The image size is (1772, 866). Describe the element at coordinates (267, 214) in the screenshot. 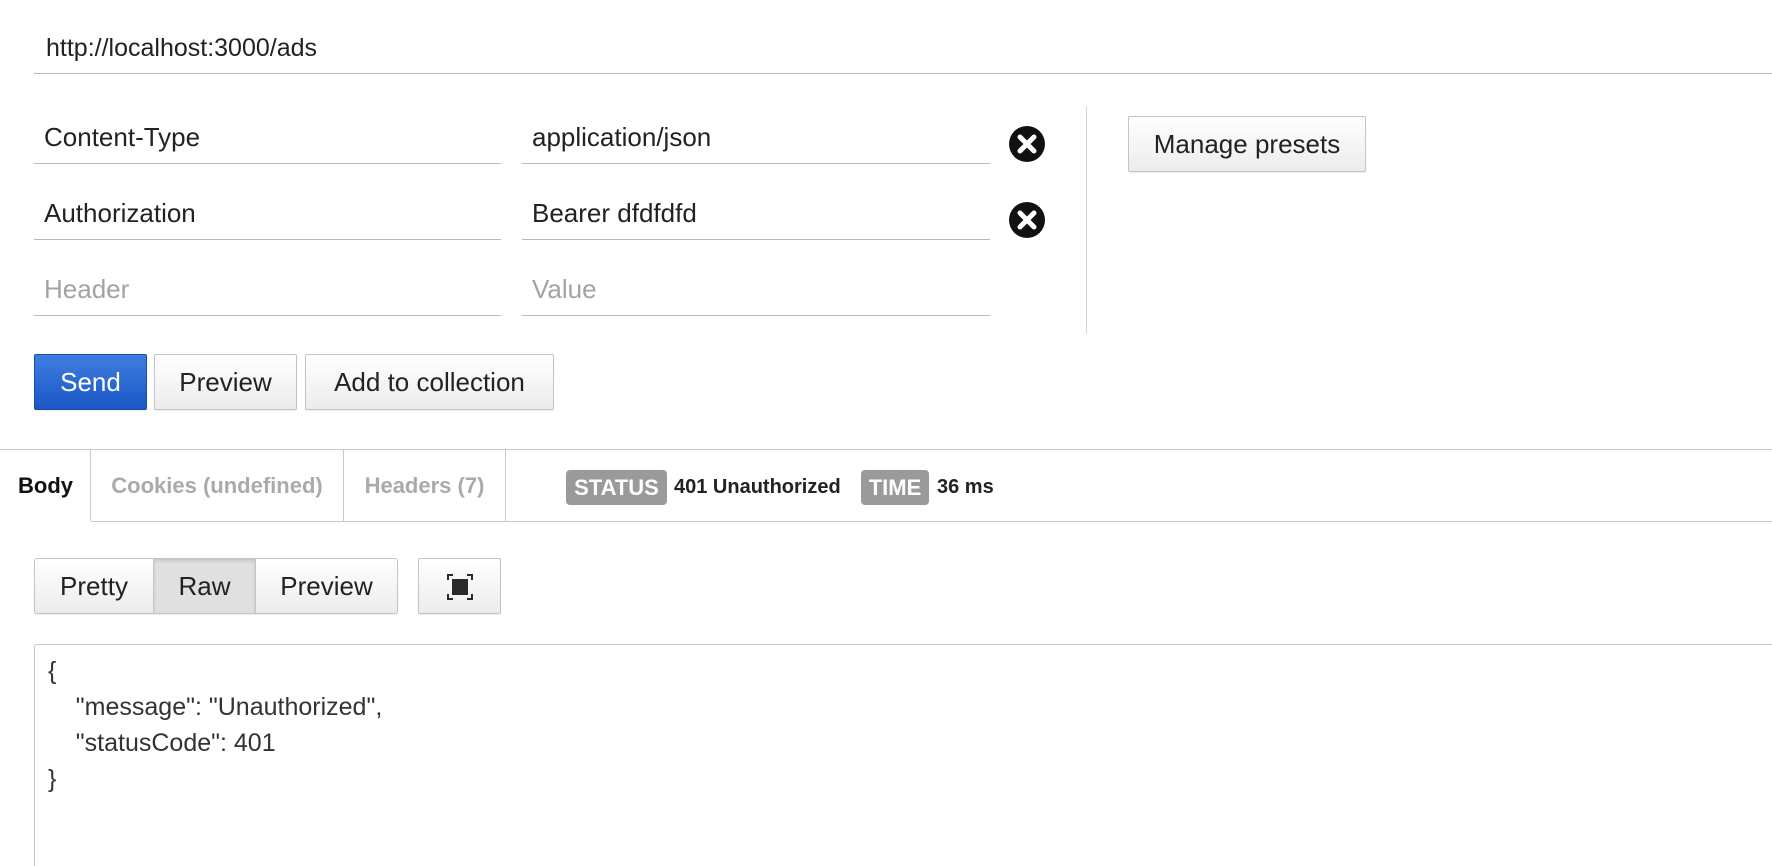

I see `header-name-input: Authorization` at that location.